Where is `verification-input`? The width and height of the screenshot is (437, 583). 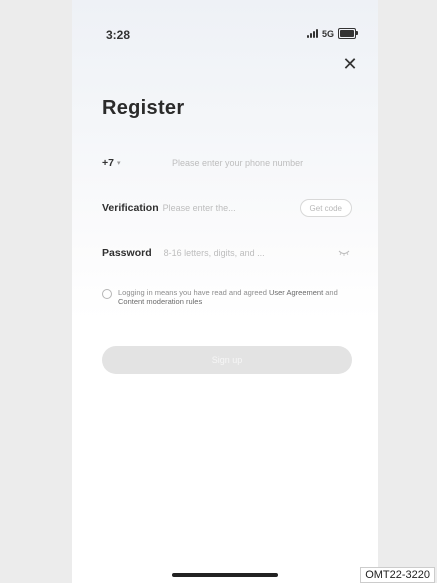 verification-input is located at coordinates (231, 208).